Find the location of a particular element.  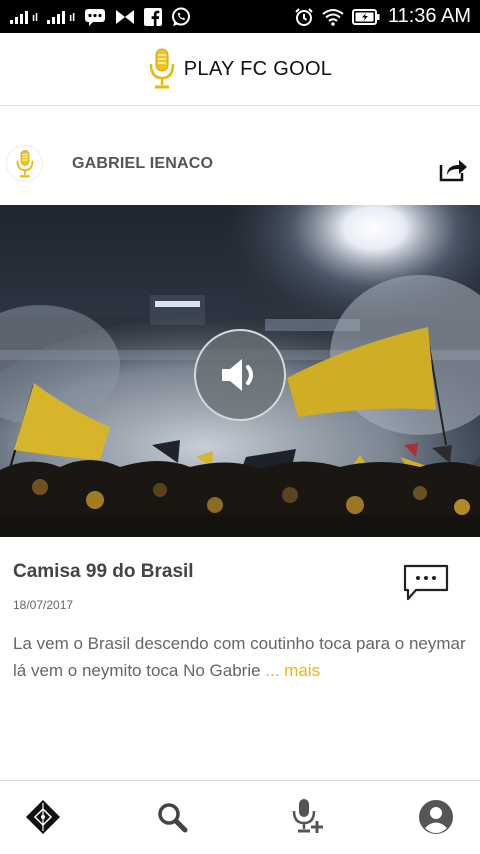

nav-profile is located at coordinates (436, 817).